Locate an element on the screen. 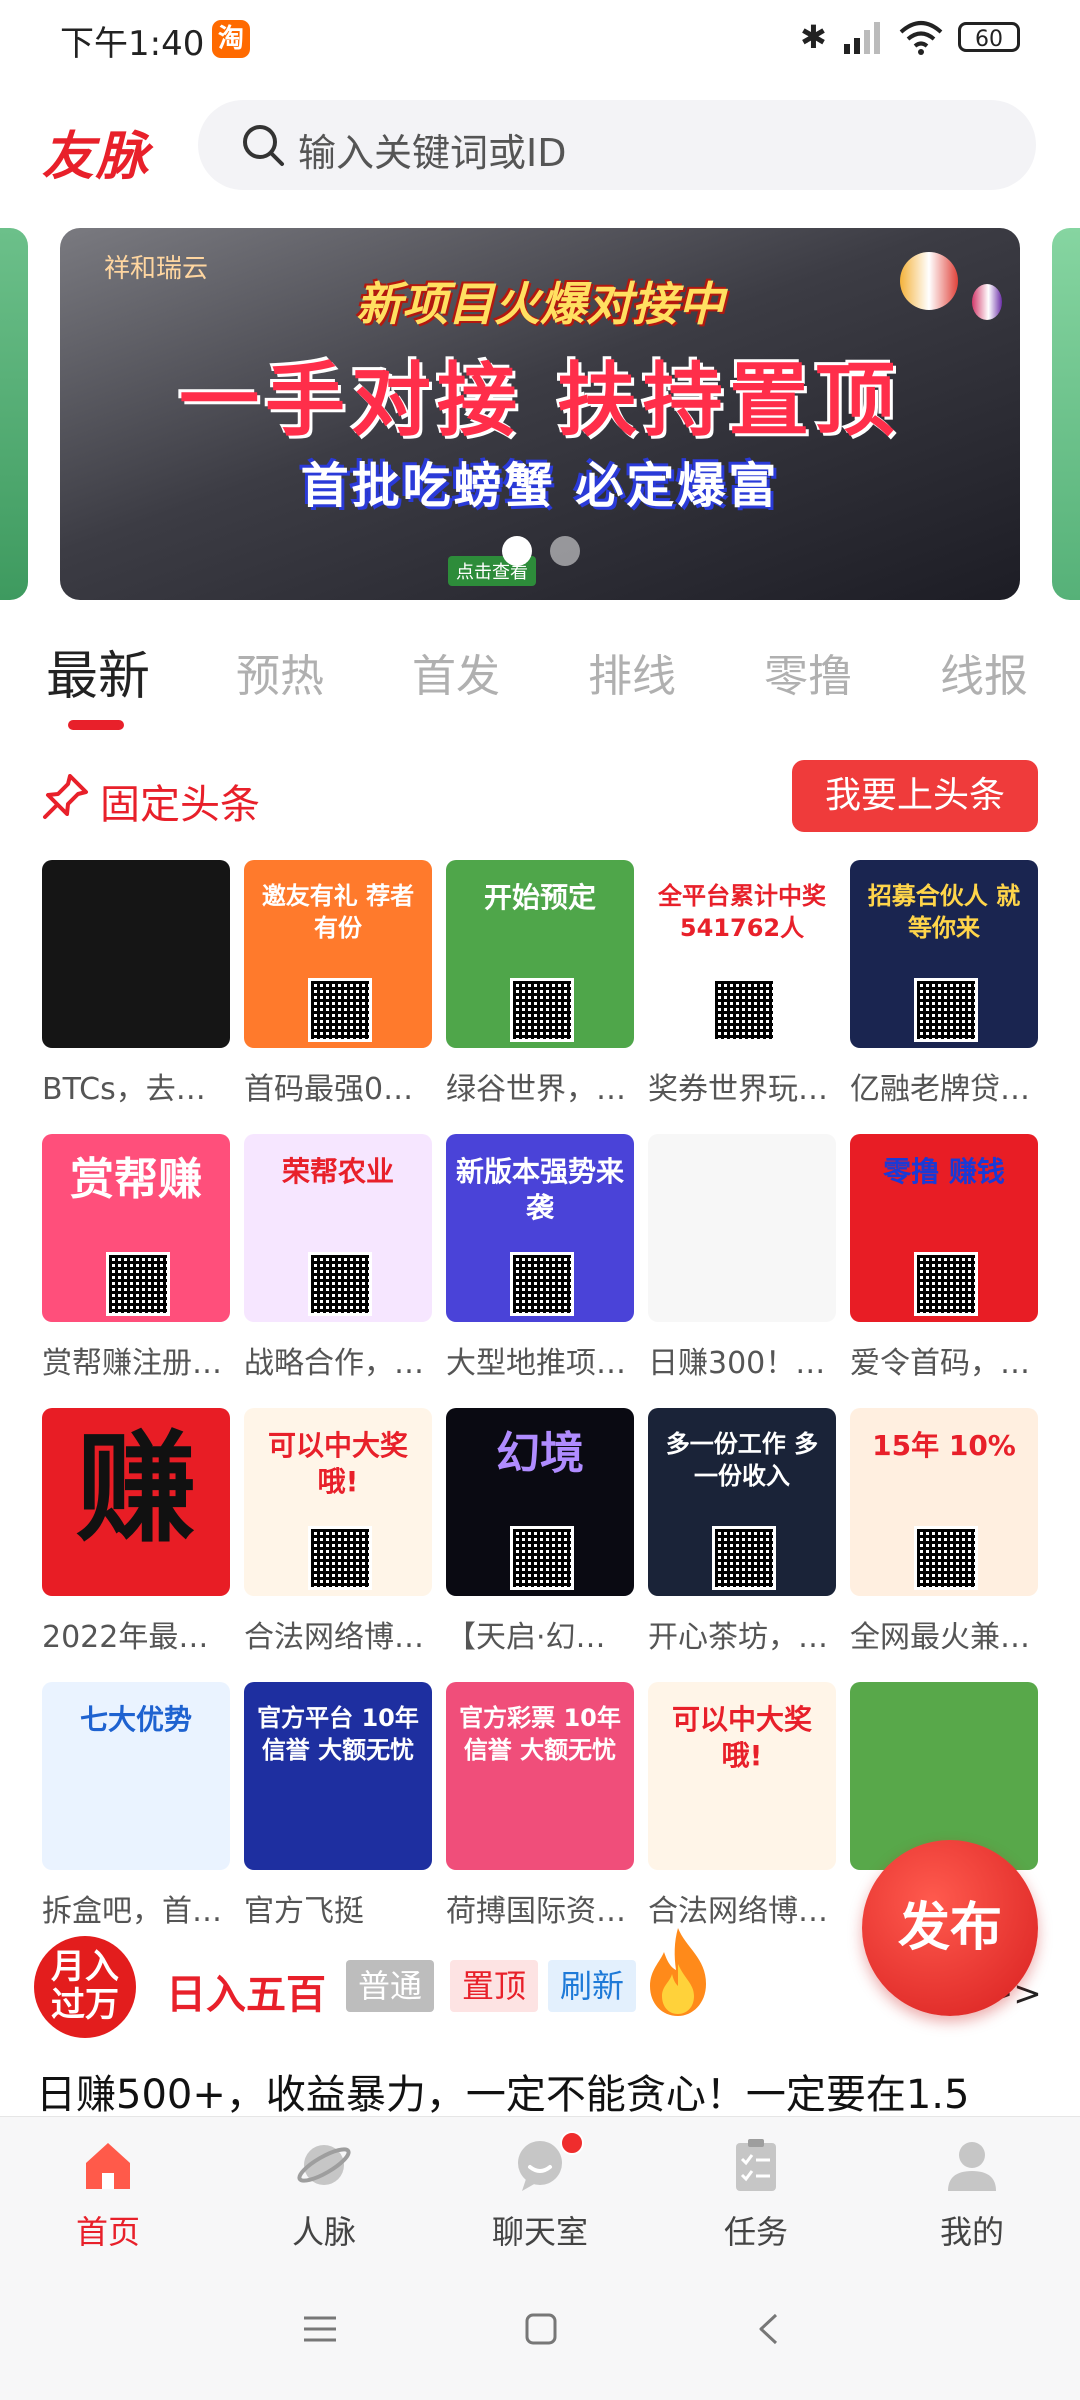 The image size is (1080, 2400). headline-tile: 赚 is located at coordinates (136, 1502).